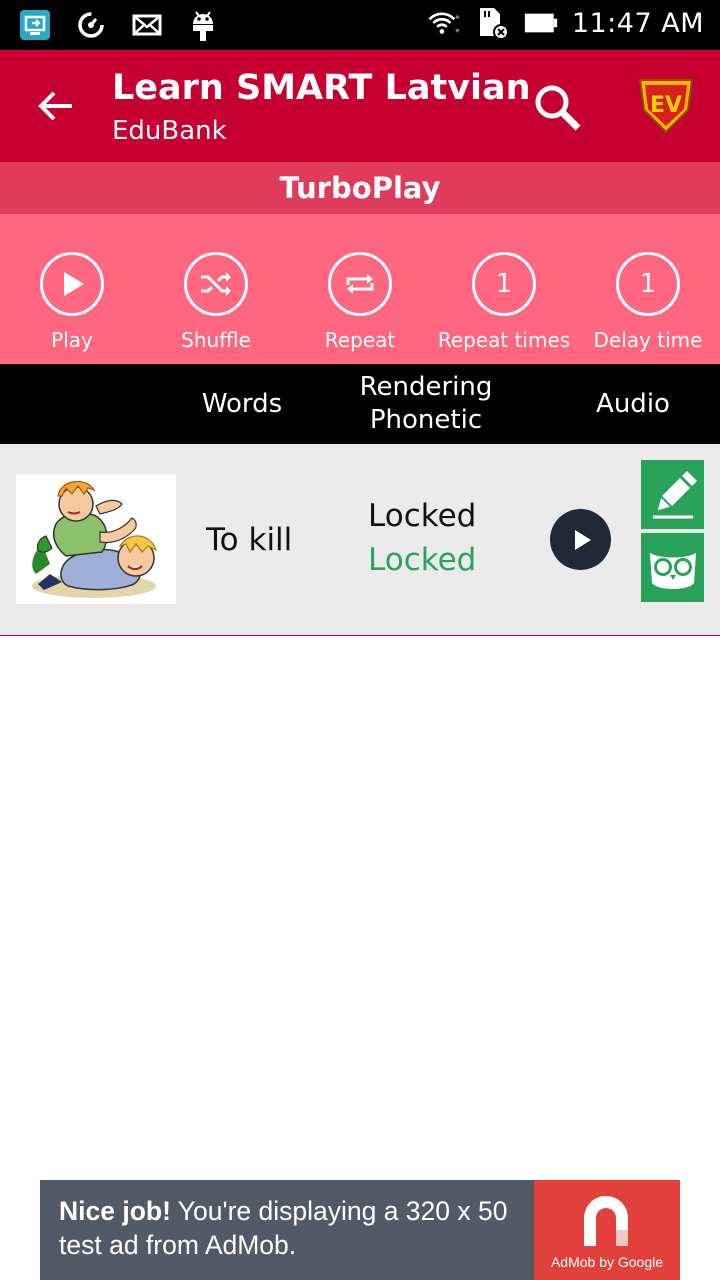 This screenshot has height=1280, width=720. I want to click on speed-icon, so click(91, 25).